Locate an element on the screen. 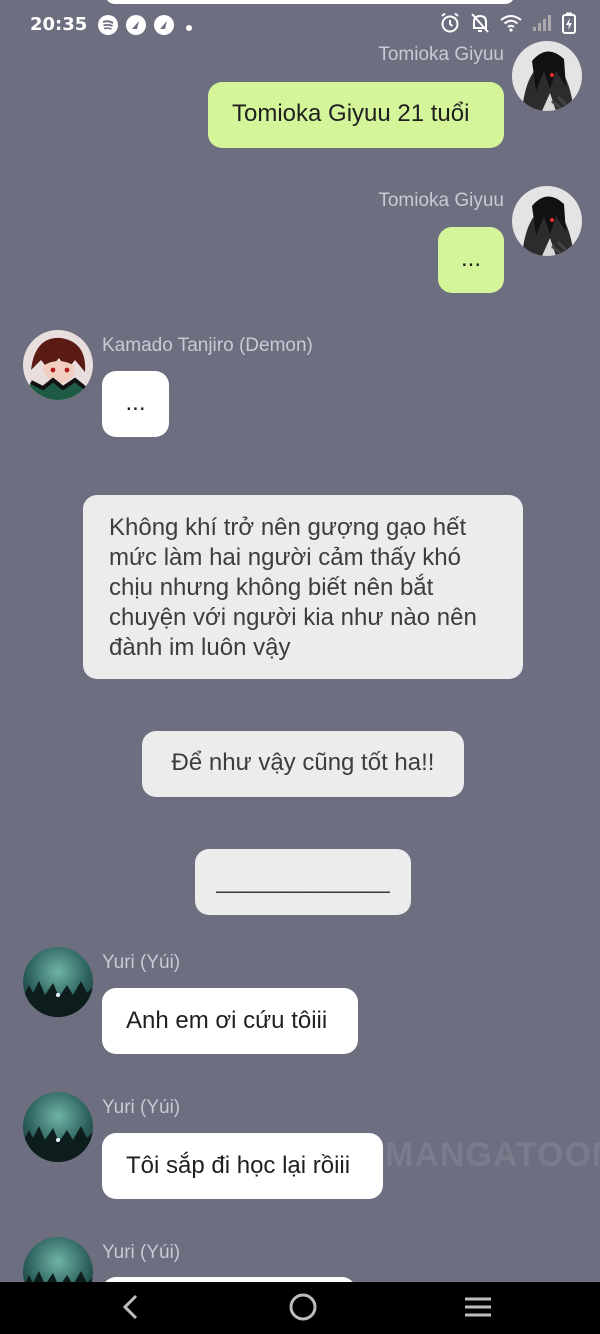  dot-icon is located at coordinates (189, 27).